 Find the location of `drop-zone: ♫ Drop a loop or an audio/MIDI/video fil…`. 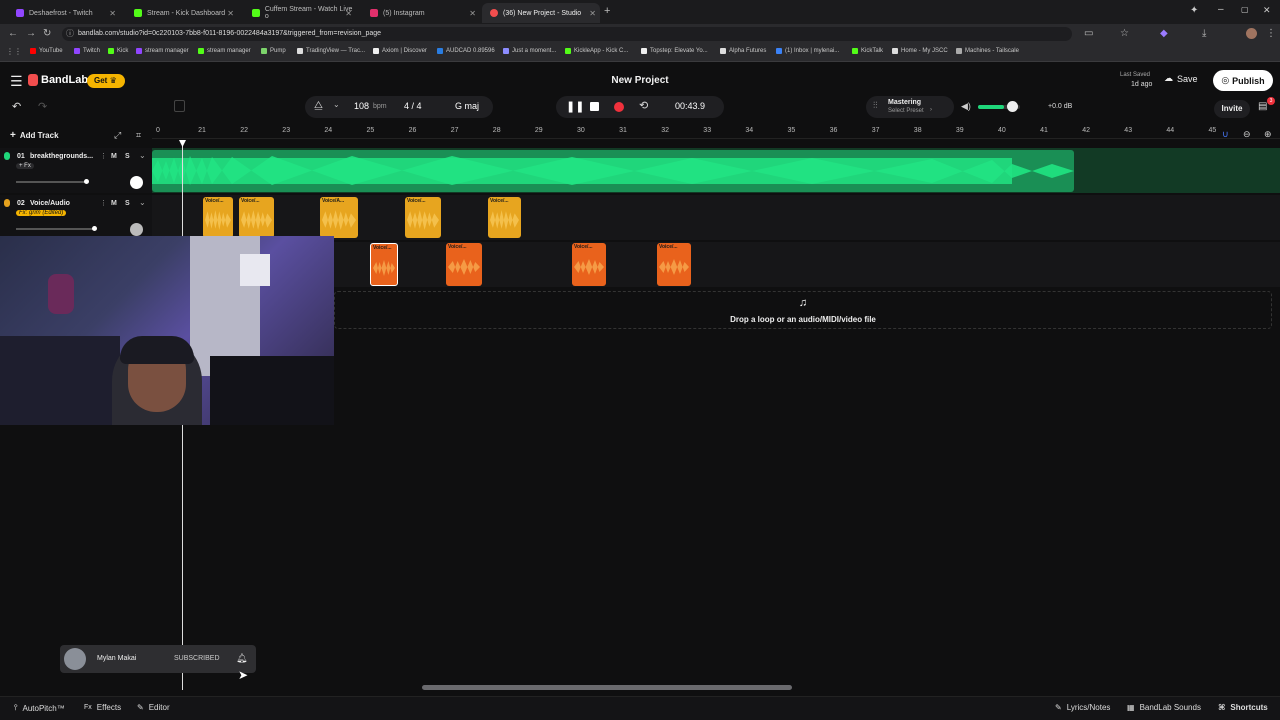

drop-zone: ♫ Drop a loop or an audio/MIDI/video fil… is located at coordinates (803, 310).